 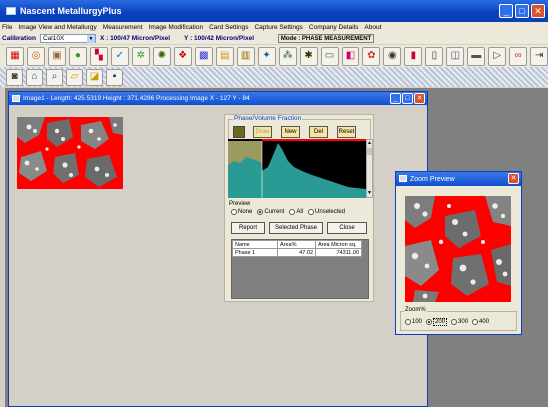 What do you see at coordinates (326, 212) in the screenshot?
I see `preview-unselected-radio: Unselected` at bounding box center [326, 212].